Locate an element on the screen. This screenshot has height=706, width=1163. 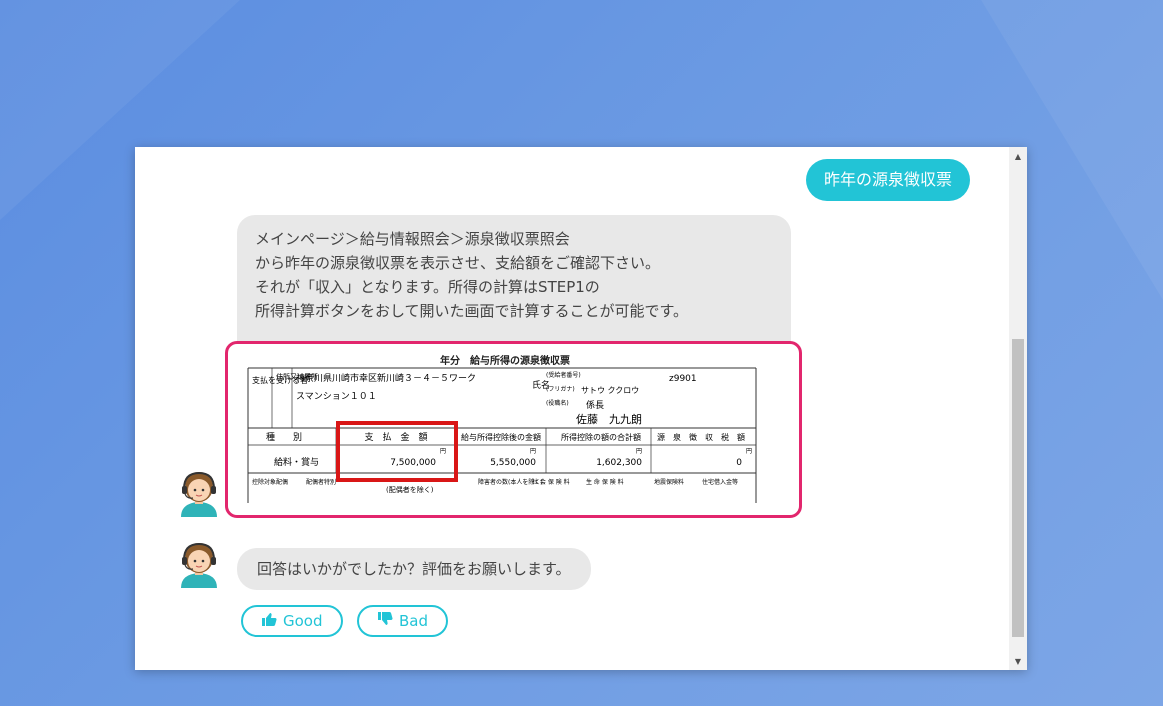
receipt-title: 年分 給与所得の源泉徴収票 is located at coordinates (505, 360).